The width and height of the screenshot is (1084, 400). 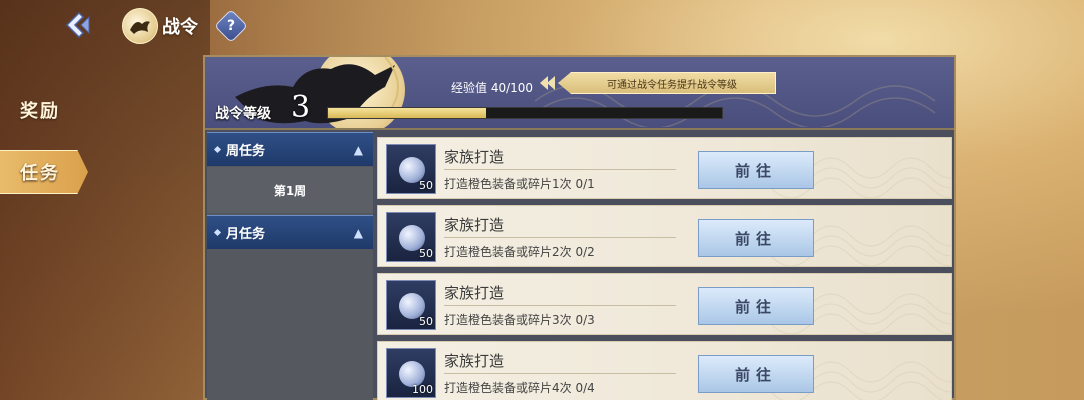 What do you see at coordinates (548, 83) in the screenshot?
I see `chevron-left-icon` at bounding box center [548, 83].